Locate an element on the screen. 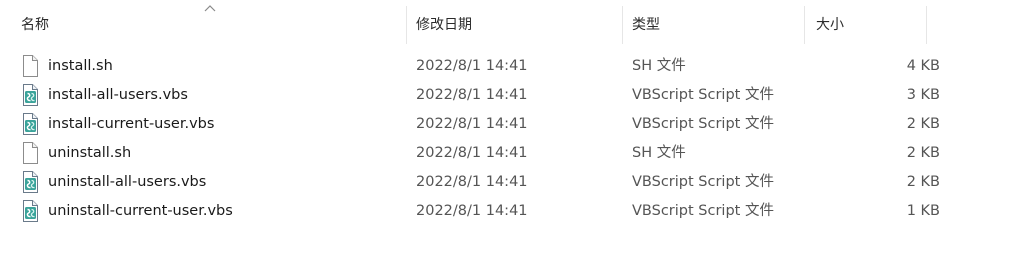 The image size is (1024, 260). column-header-size-label: 大小 is located at coordinates (830, 25).